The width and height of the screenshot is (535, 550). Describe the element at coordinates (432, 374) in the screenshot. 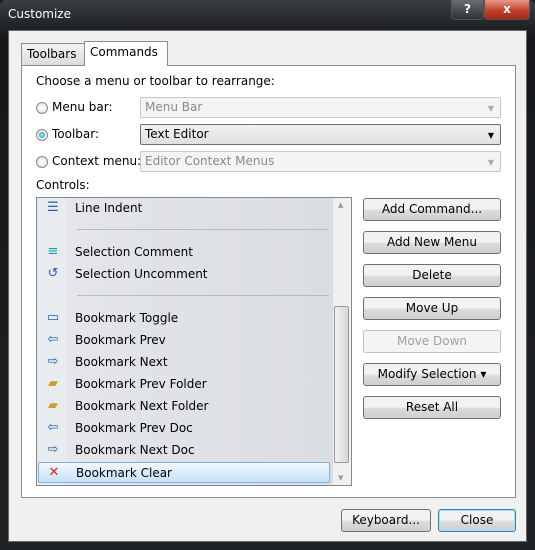

I see `modify-selection-button: Modify Selection ▾` at that location.